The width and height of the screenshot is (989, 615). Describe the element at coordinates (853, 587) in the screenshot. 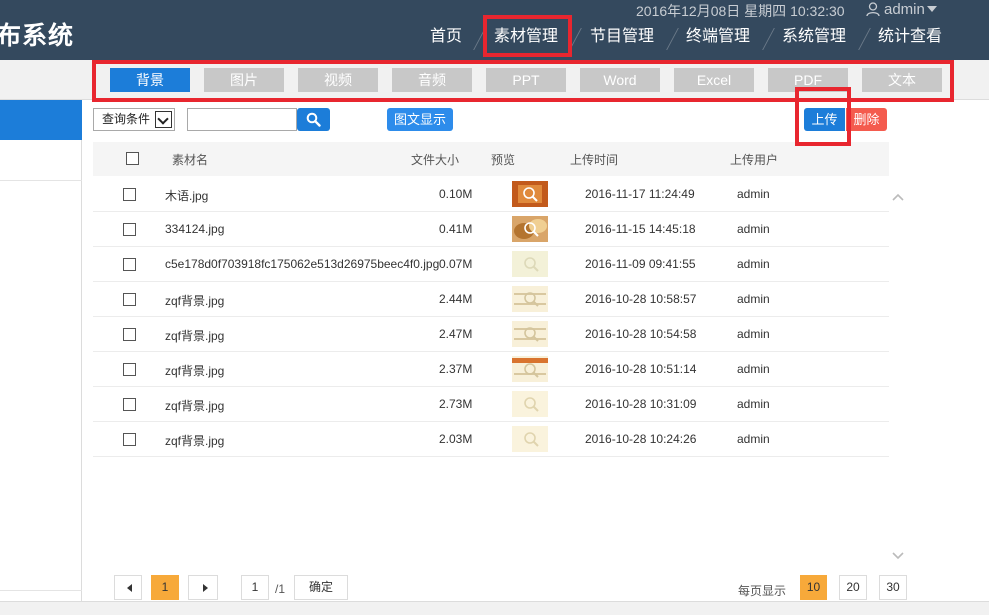

I see `per-page-option-20: 20` at that location.